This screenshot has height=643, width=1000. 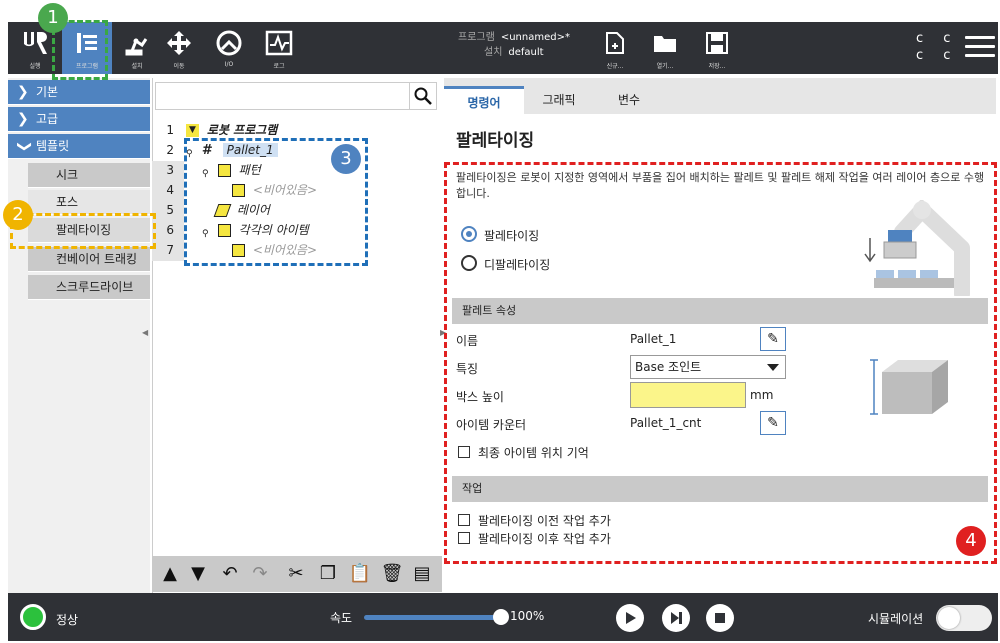 What do you see at coordinates (89, 202) in the screenshot?
I see `template-item-force: 포스` at bounding box center [89, 202].